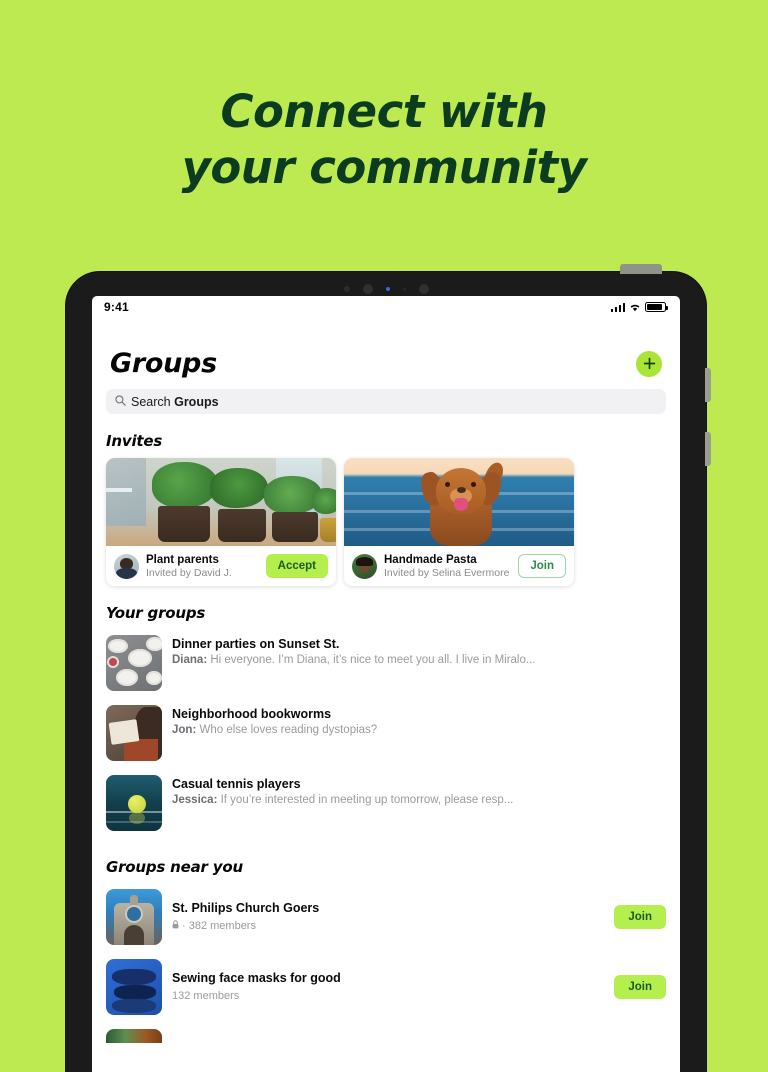  I want to click on status-time: 9:41, so click(116, 307).